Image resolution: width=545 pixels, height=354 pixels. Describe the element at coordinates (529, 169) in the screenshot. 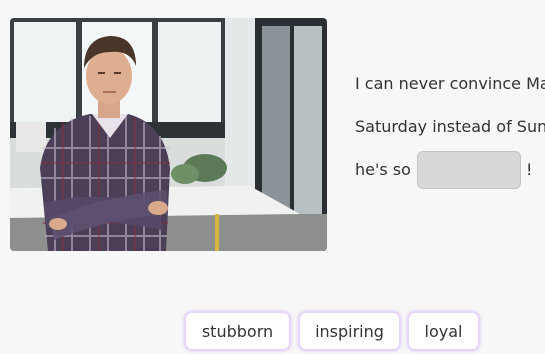

I see `sentence-line-suffix: !` at that location.